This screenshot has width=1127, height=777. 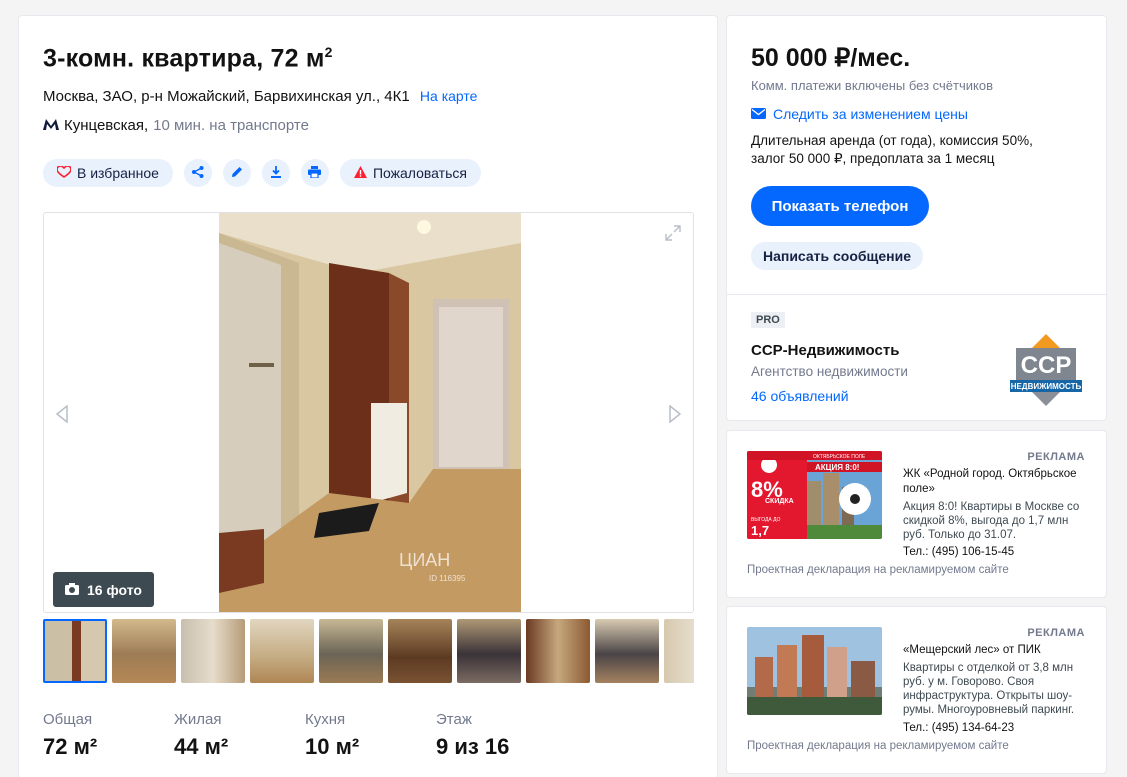 I want to click on photo-count-label: 16 фото, so click(x=114, y=589).